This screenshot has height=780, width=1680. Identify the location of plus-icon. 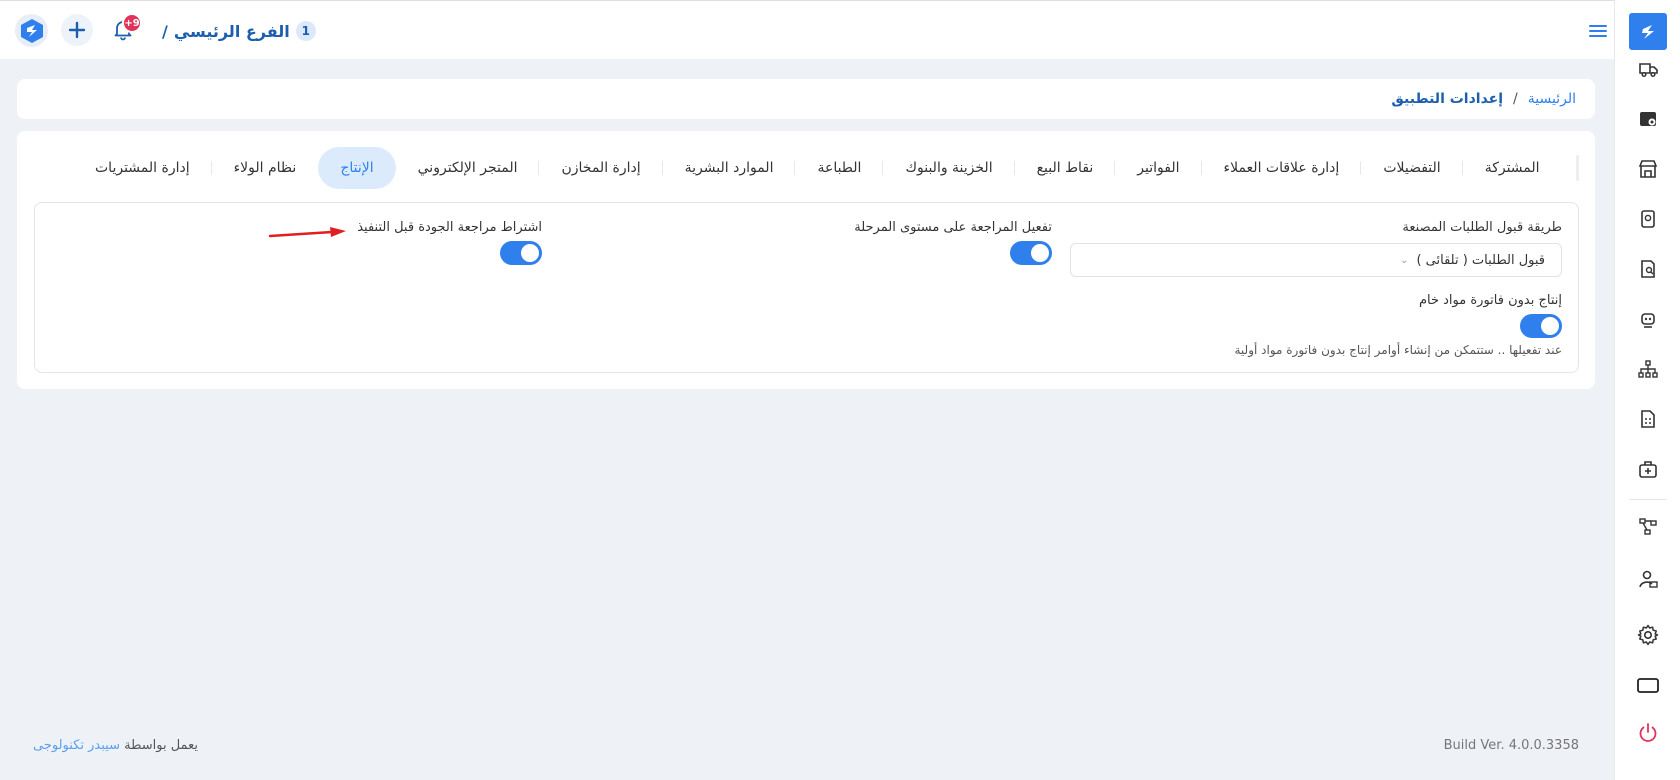
(77, 30).